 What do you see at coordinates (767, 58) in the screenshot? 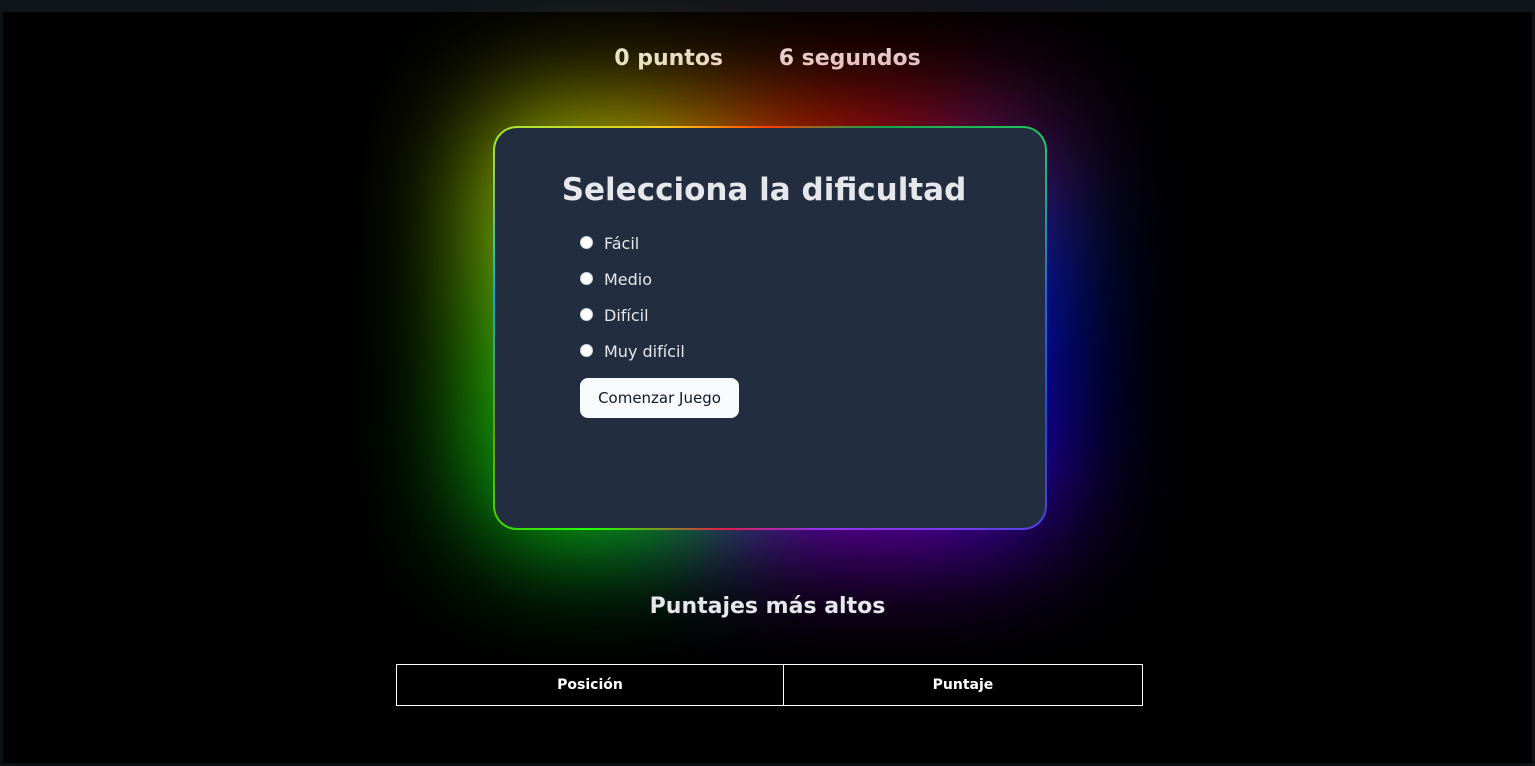
I see `stats-bar: 0 puntos 6 segundos` at bounding box center [767, 58].